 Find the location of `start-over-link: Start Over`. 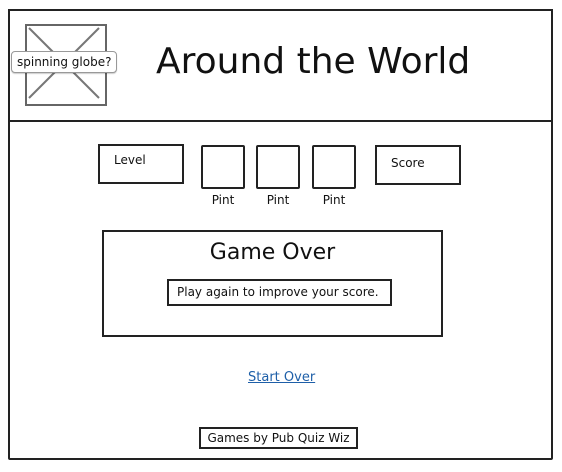

start-over-link: Start Over is located at coordinates (281, 377).